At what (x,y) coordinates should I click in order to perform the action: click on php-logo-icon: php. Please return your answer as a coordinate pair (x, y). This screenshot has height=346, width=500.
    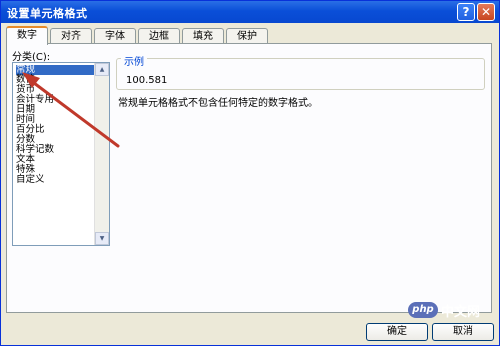
    Looking at the image, I should click on (423, 310).